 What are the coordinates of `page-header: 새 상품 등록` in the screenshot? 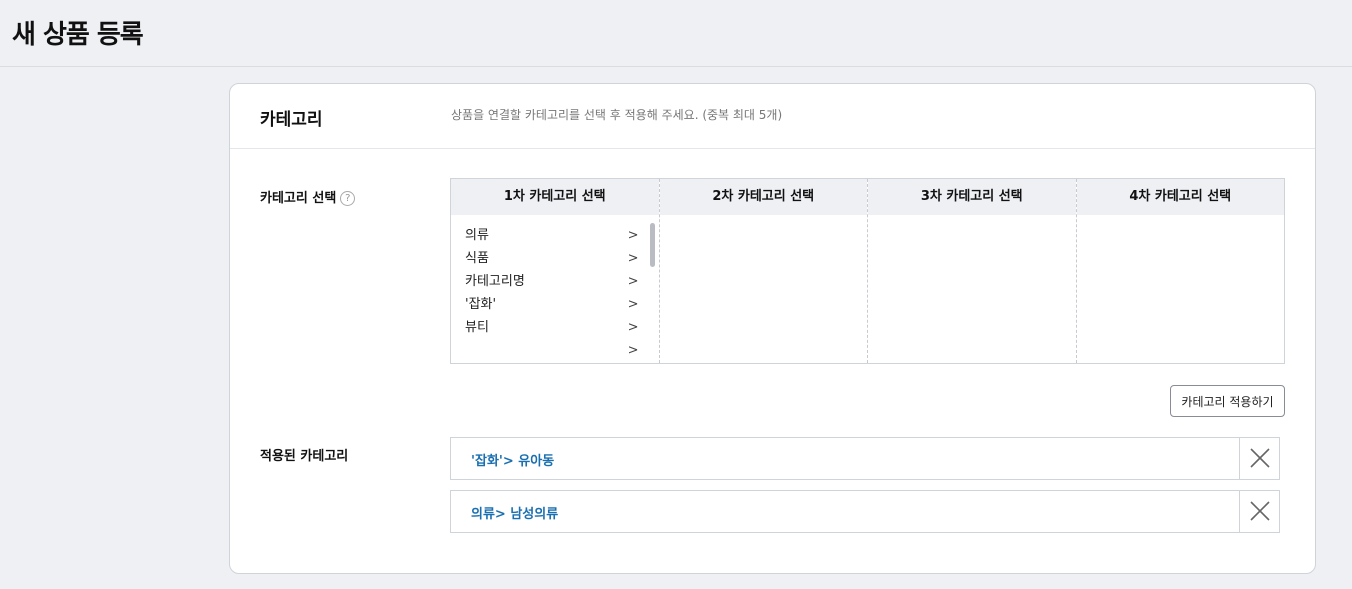 It's located at (676, 33).